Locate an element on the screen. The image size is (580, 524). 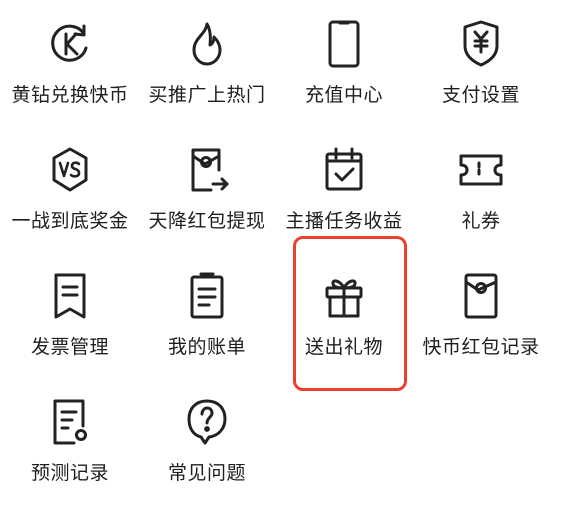
invoice-icon is located at coordinates (70, 296).